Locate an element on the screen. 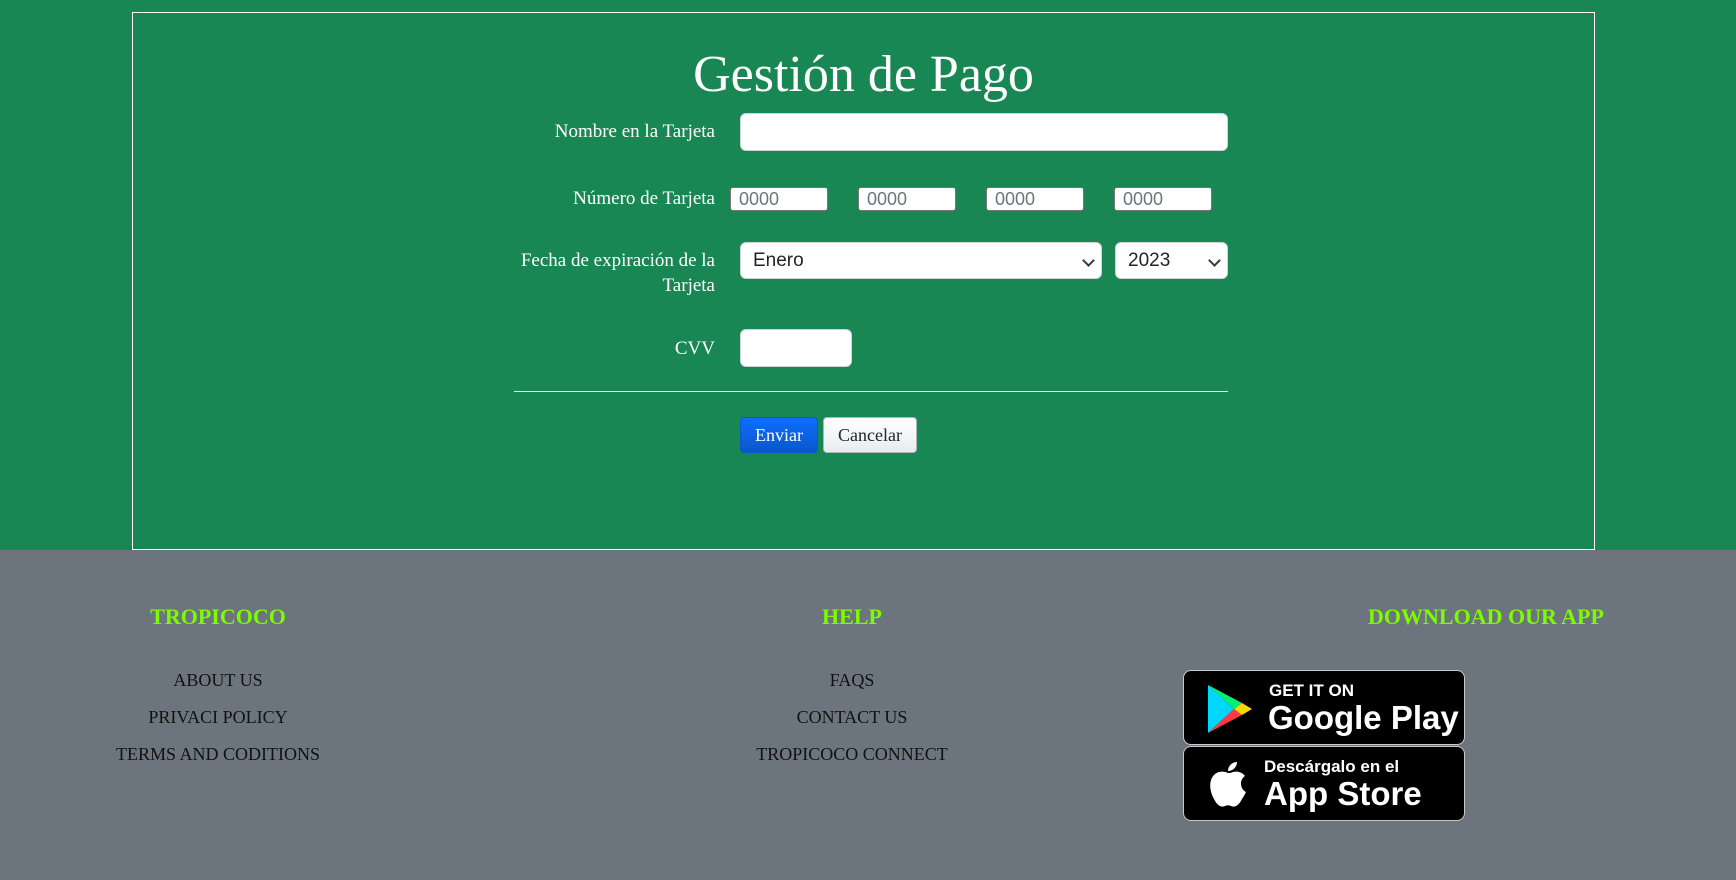  page-title: Gestión de Pago is located at coordinates (863, 74).